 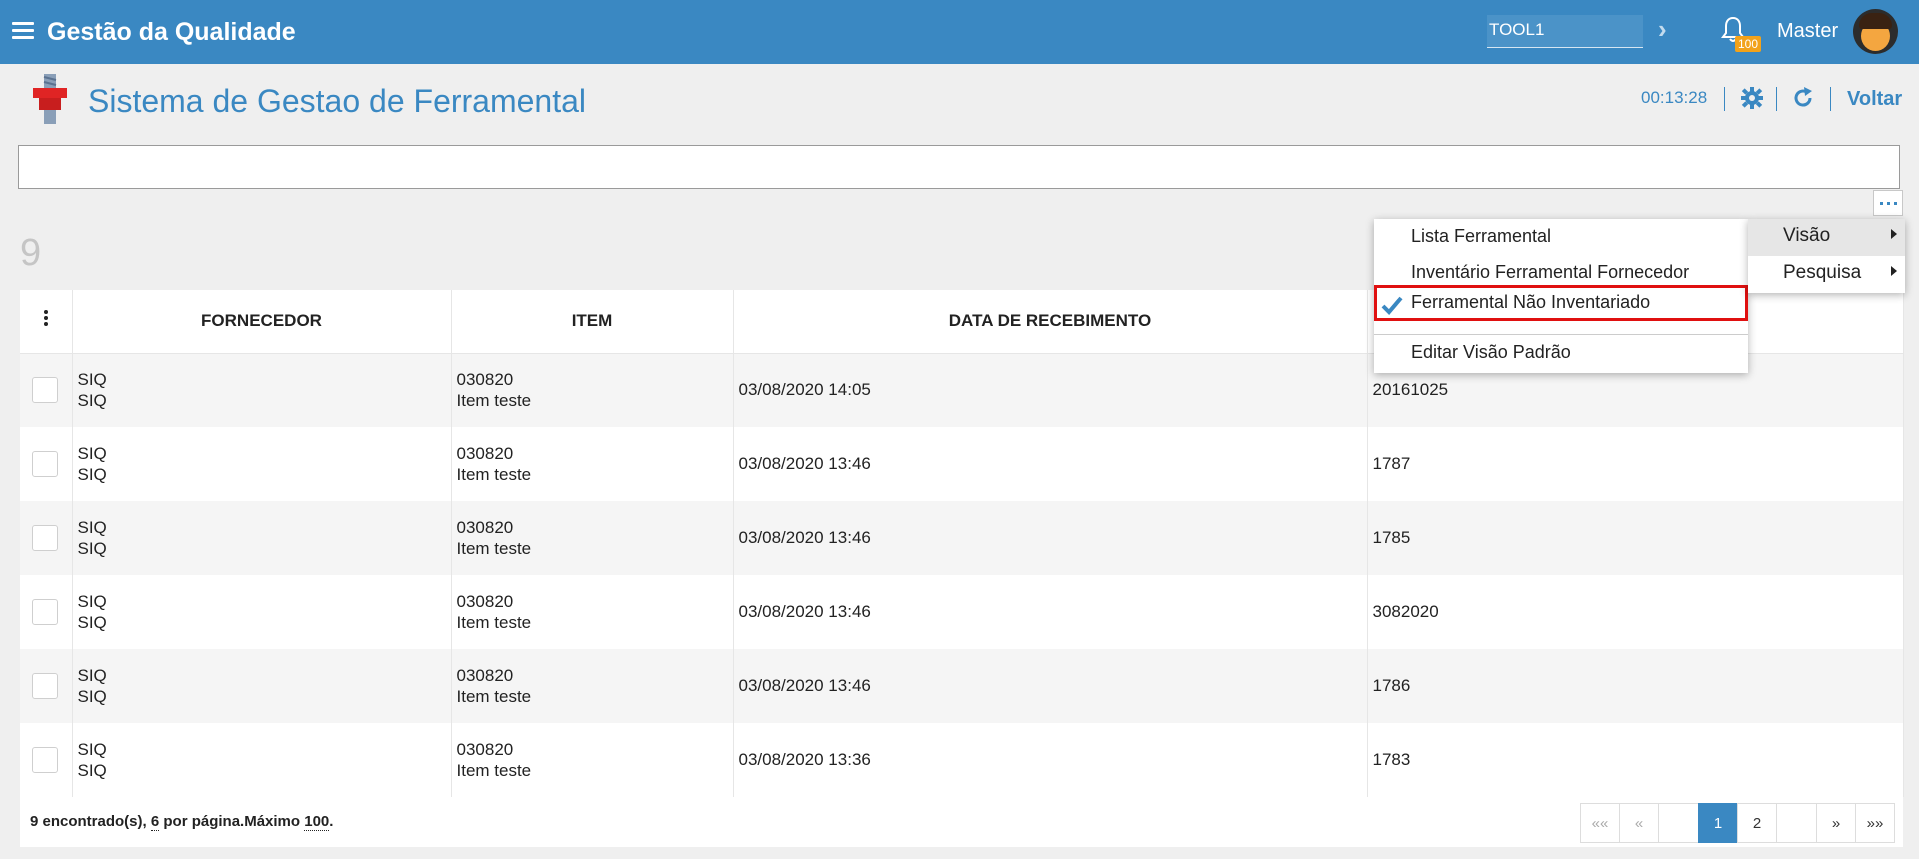 What do you see at coordinates (1392, 305) in the screenshot?
I see `check-icon` at bounding box center [1392, 305].